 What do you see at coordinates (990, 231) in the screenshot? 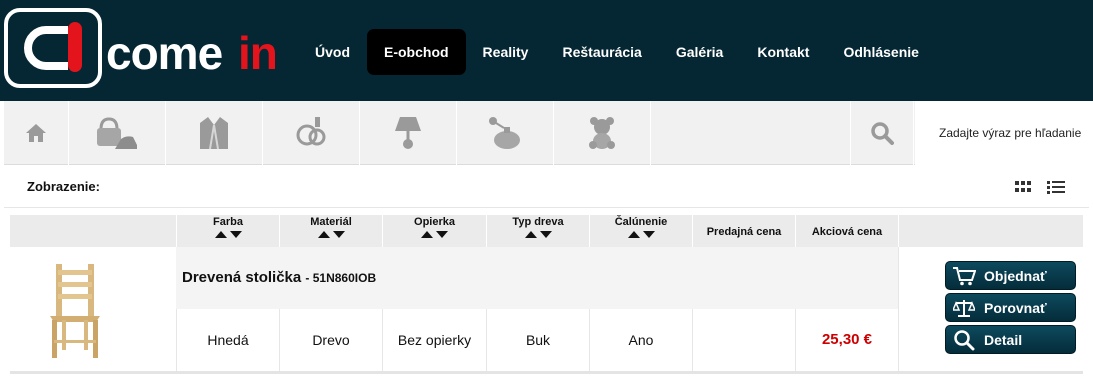
I see `column-header-actions` at bounding box center [990, 231].